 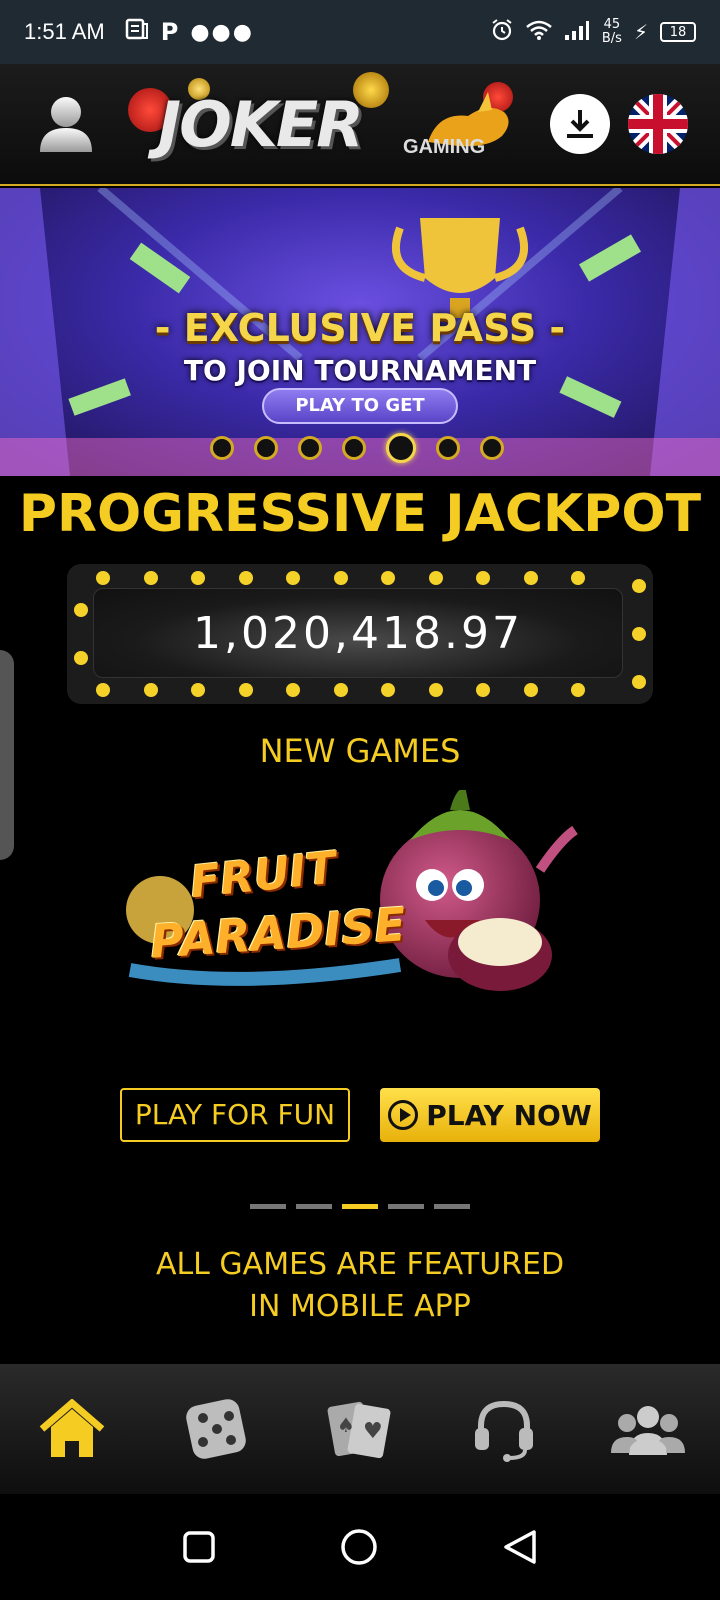 I want to click on nav-community, so click(x=648, y=1429).